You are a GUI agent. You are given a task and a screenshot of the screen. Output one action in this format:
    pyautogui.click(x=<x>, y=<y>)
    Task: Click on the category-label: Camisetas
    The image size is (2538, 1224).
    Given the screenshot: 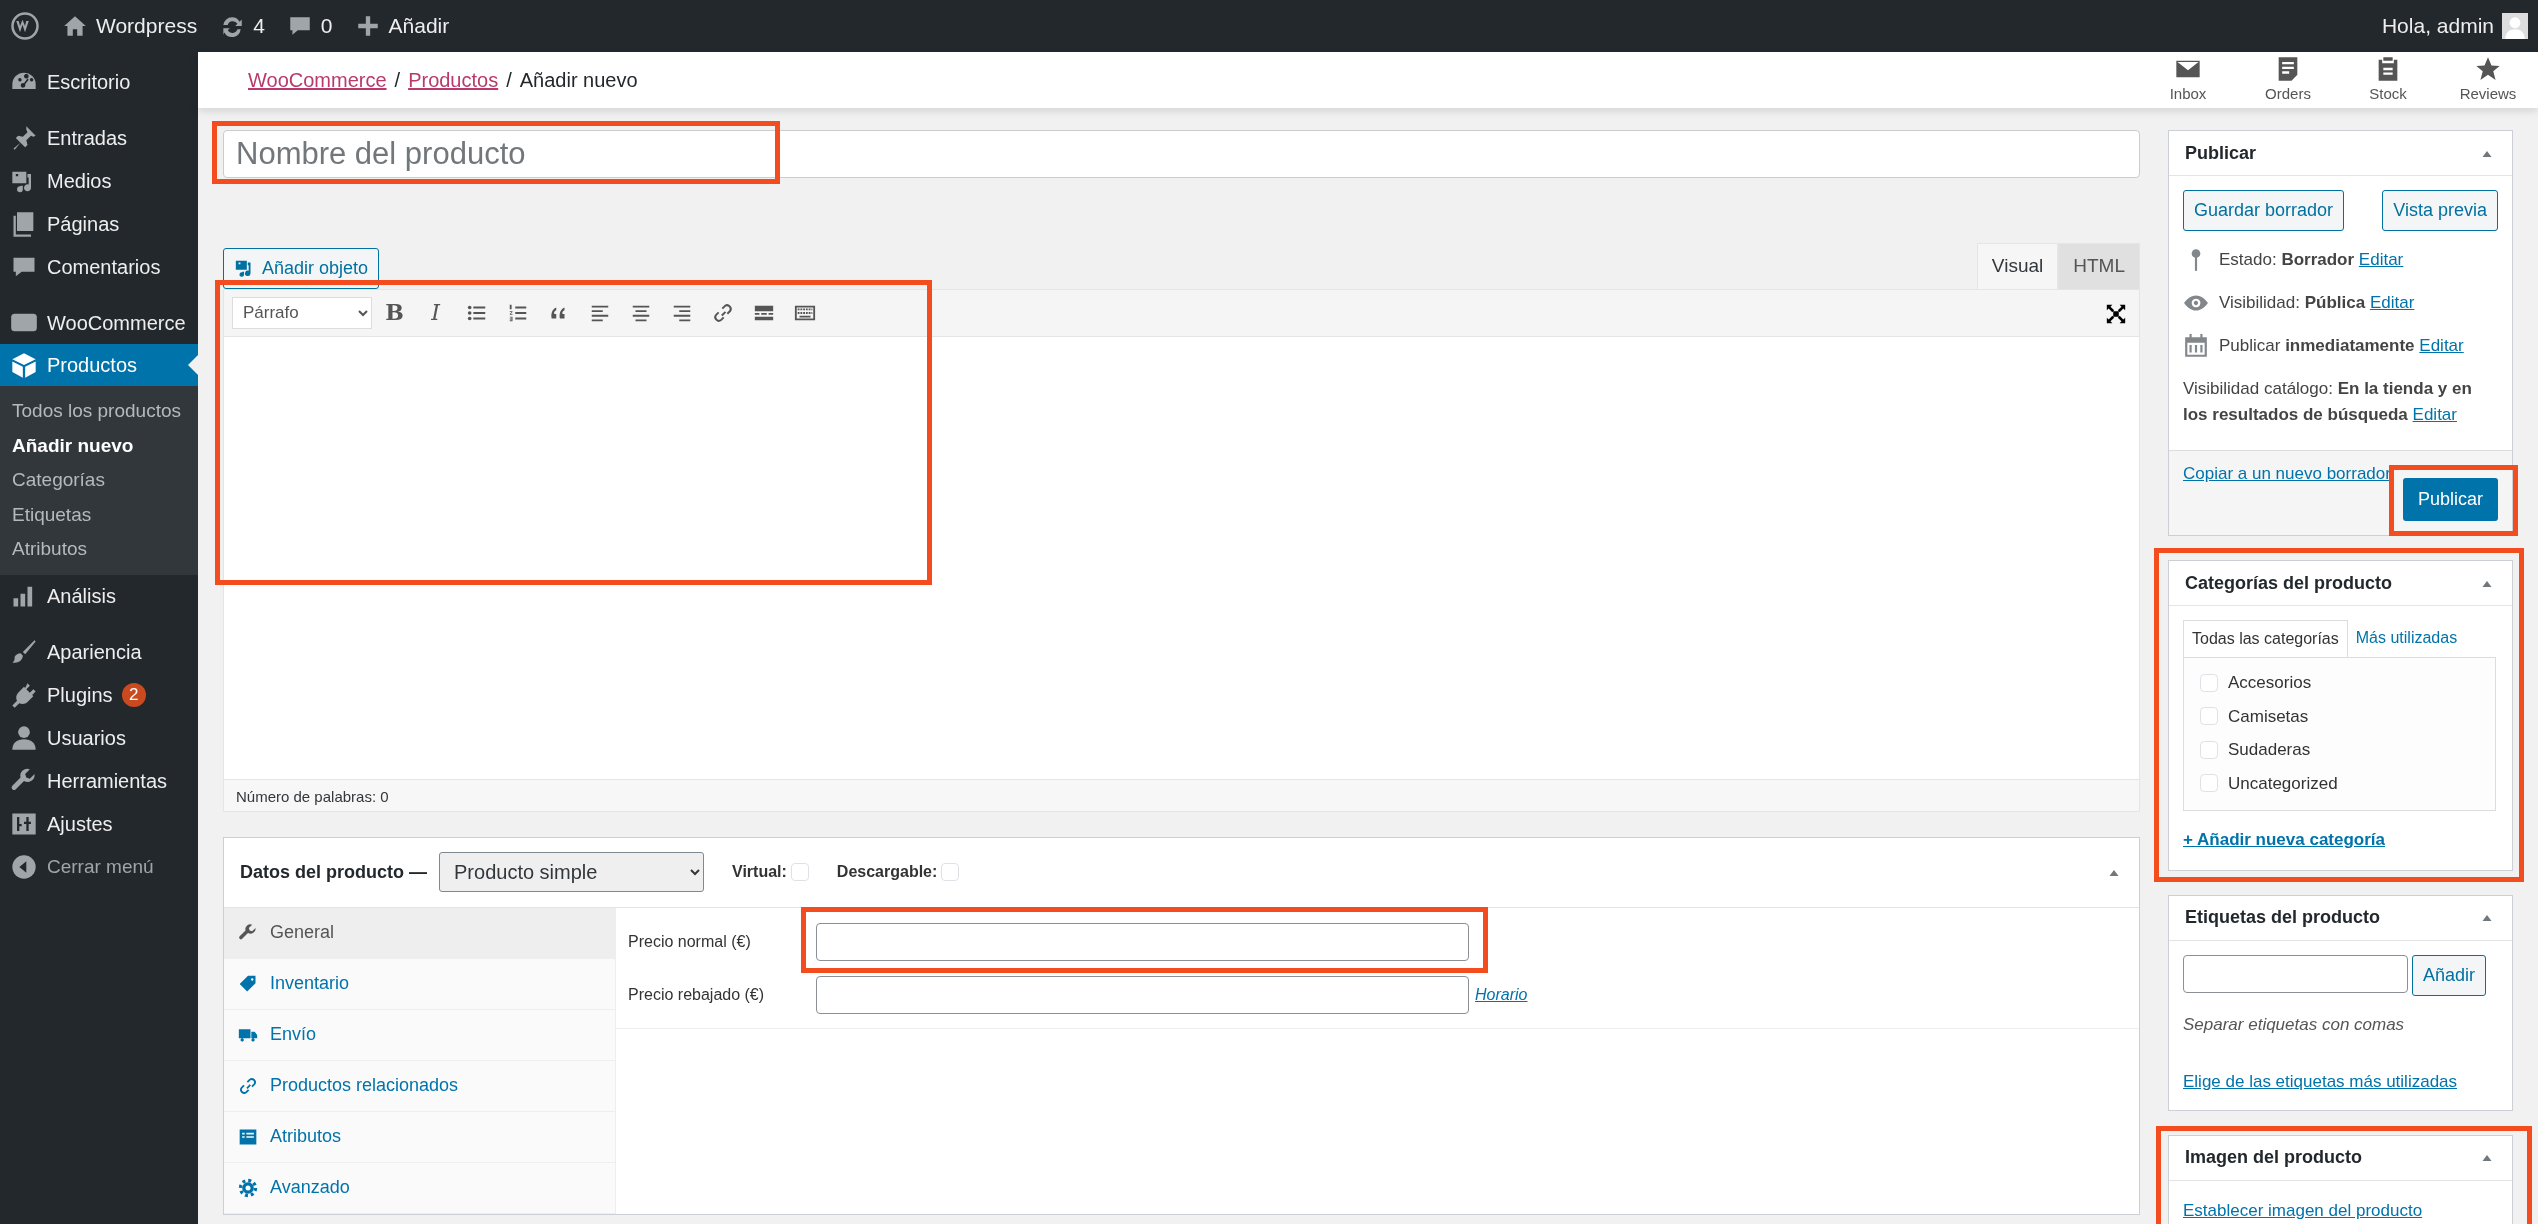 What is the action you would take?
    pyautogui.click(x=2268, y=716)
    